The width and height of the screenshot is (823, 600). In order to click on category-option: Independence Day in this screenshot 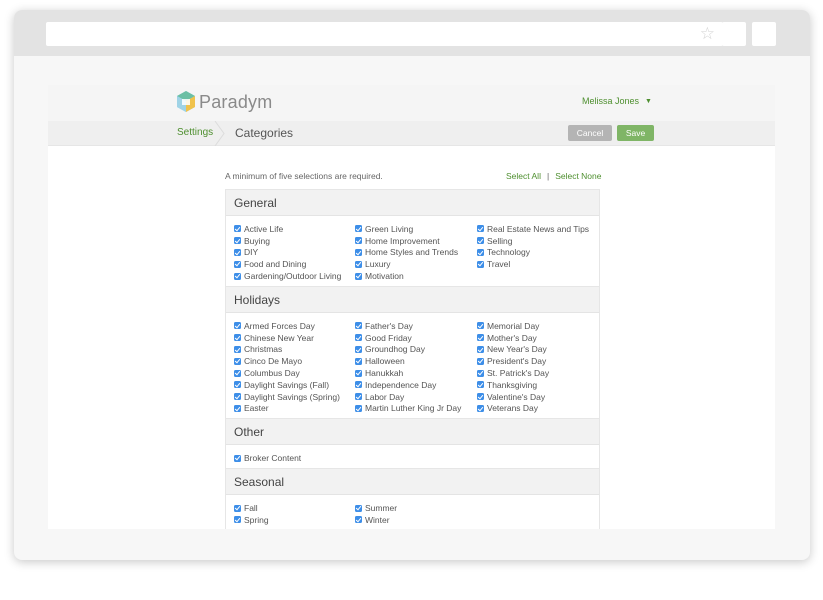, I will do `click(416, 385)`.